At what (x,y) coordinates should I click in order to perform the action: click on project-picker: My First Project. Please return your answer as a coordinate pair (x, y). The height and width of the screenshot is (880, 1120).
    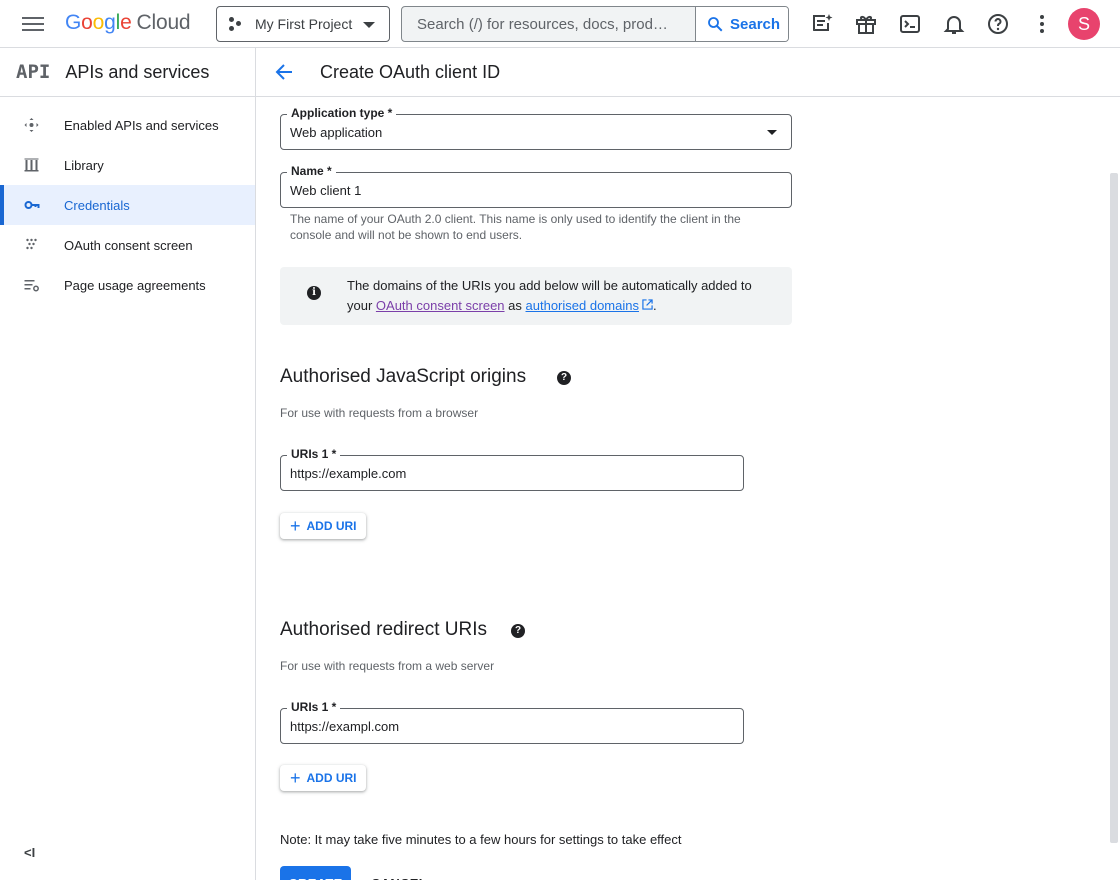
    Looking at the image, I should click on (303, 24).